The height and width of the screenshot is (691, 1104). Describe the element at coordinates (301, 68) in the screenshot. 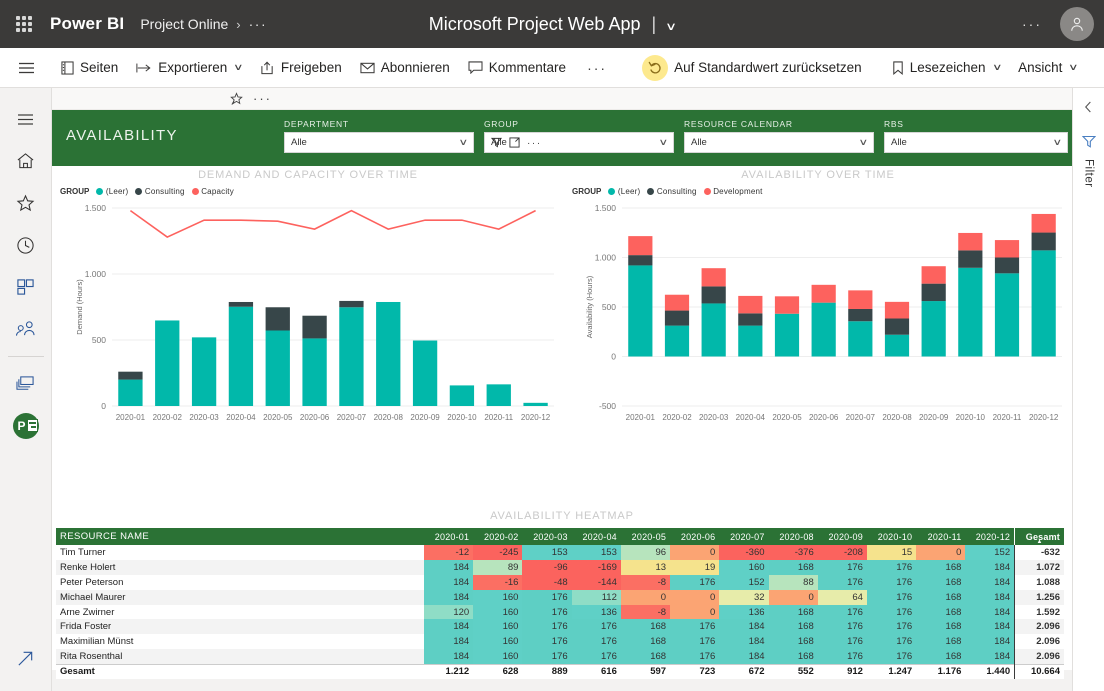

I see `share-button: Freigeben` at that location.